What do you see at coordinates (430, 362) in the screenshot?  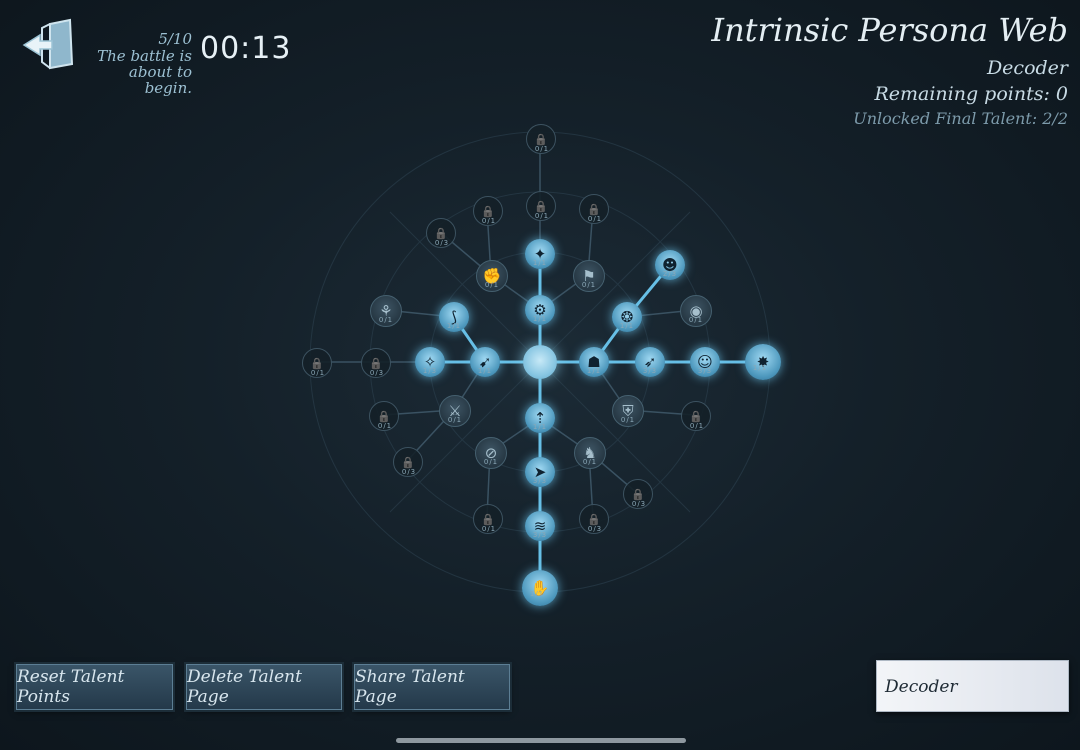 I see `talent-node-left-3: ✧ 1/3` at bounding box center [430, 362].